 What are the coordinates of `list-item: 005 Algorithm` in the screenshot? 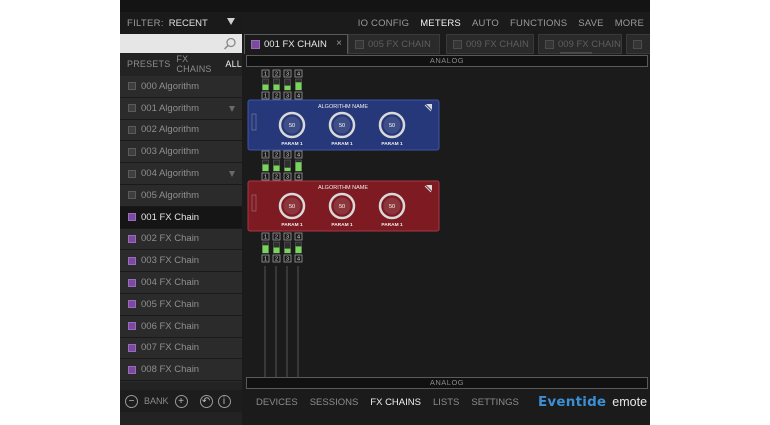 It's located at (181, 195).